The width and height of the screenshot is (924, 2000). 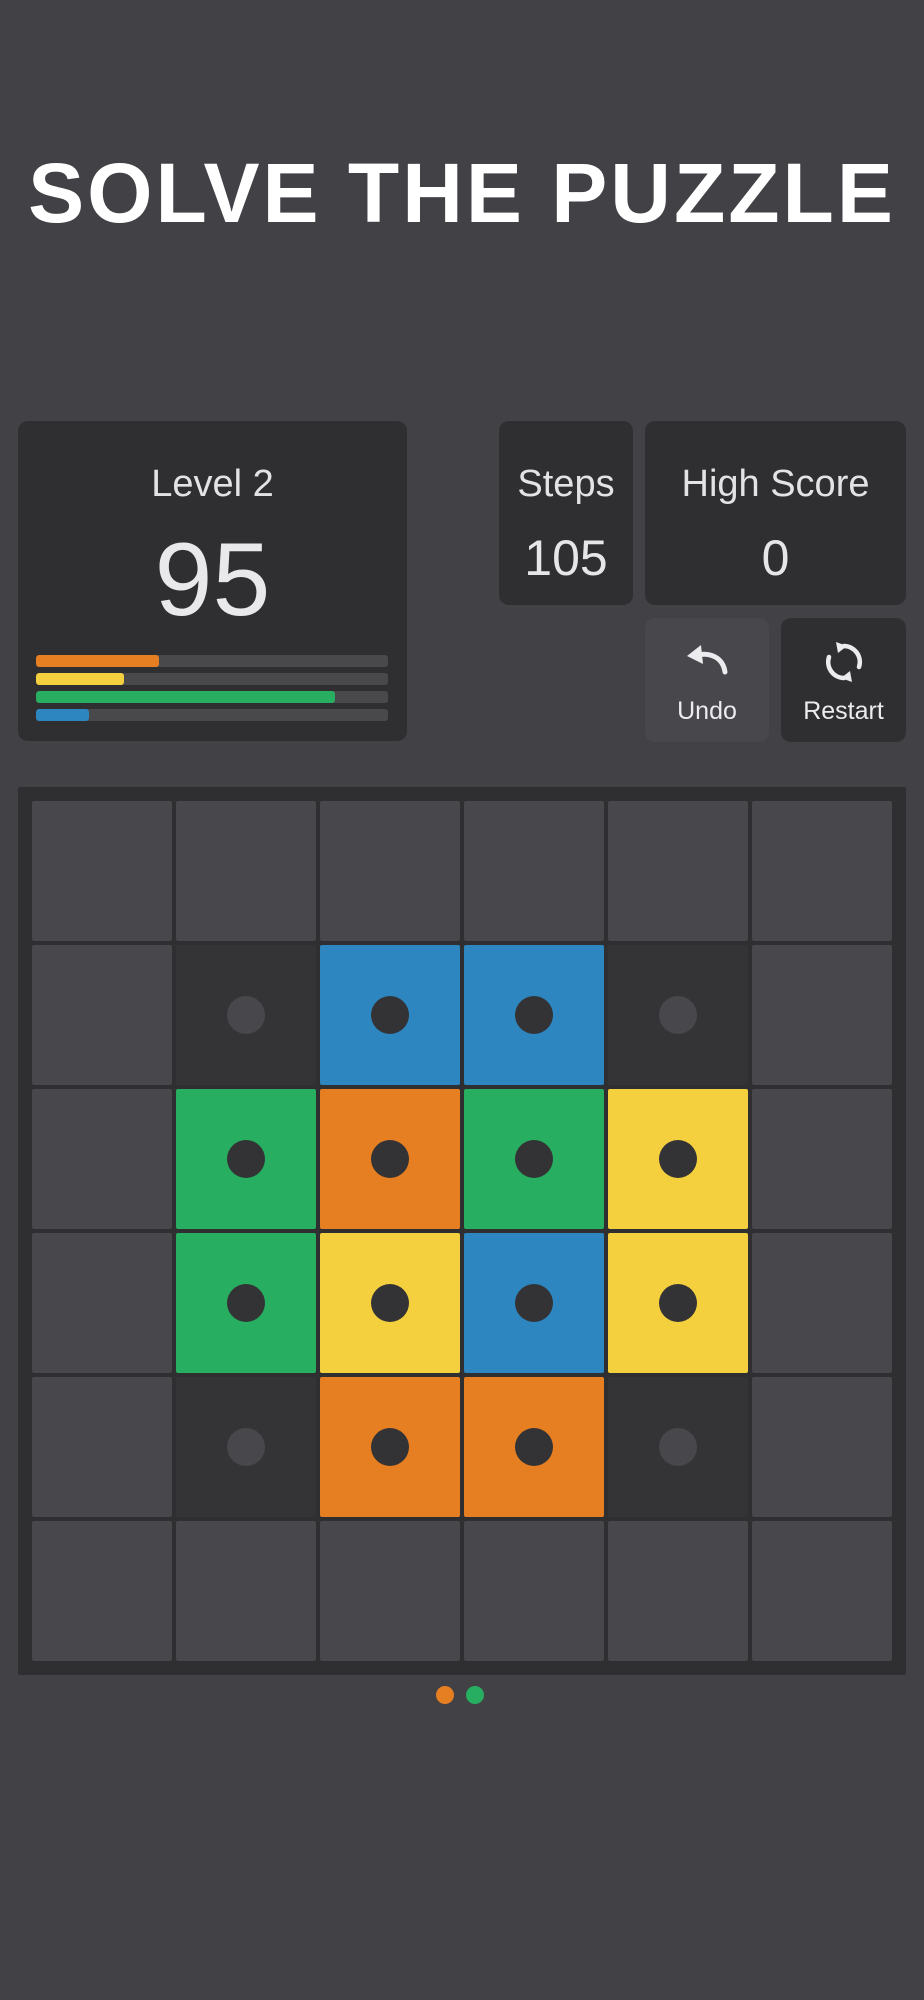 I want to click on restart-circular-icon, so click(x=843, y=664).